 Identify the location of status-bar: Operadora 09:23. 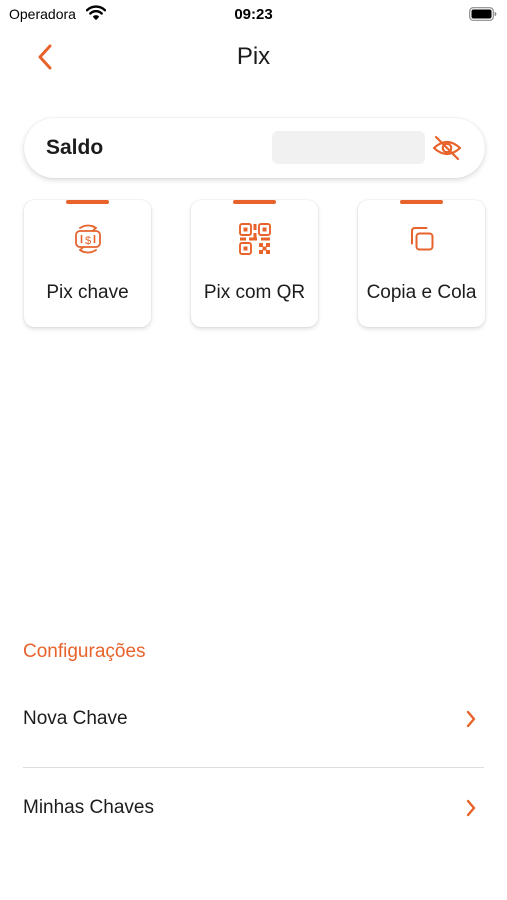
(253, 14).